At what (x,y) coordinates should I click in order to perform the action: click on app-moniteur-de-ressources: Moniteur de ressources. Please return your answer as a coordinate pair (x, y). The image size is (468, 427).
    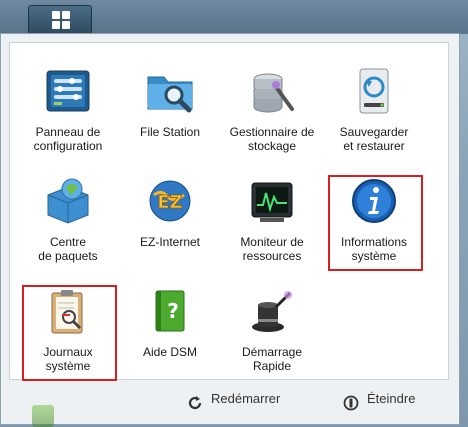
    Looking at the image, I should click on (272, 219).